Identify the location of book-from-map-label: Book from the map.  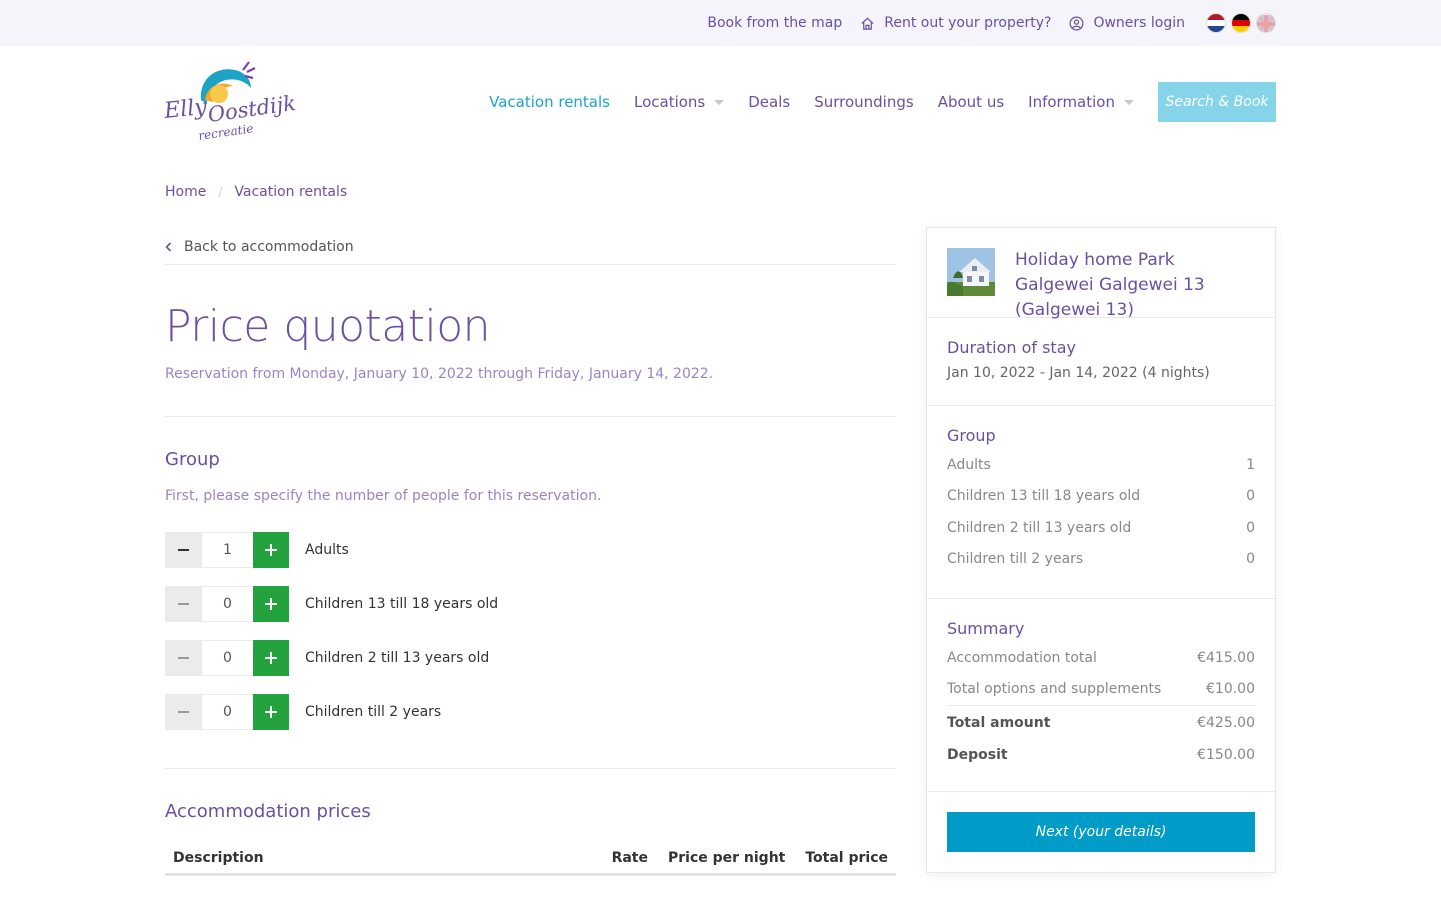
(775, 23).